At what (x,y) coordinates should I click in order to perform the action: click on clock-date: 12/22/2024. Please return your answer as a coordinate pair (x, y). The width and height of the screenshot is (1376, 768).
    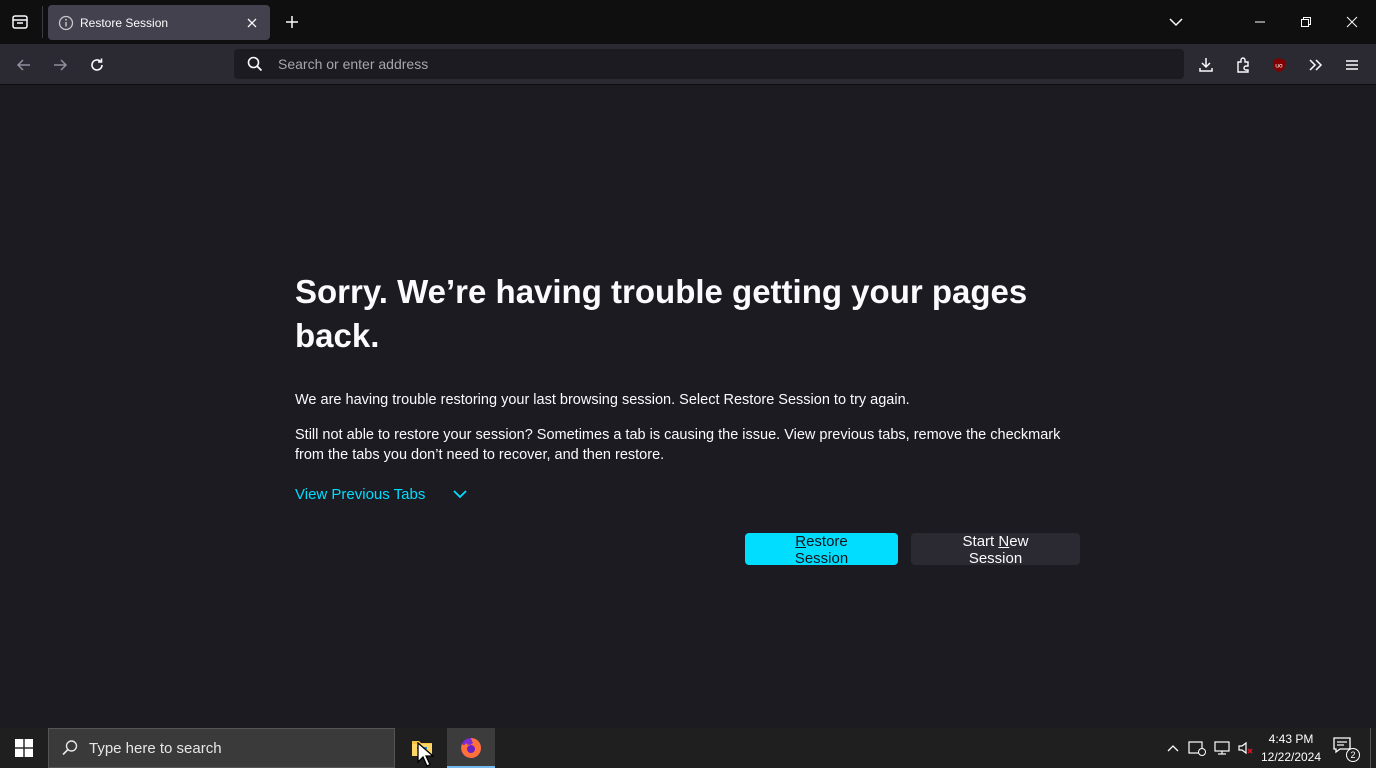
    Looking at the image, I should click on (1291, 757).